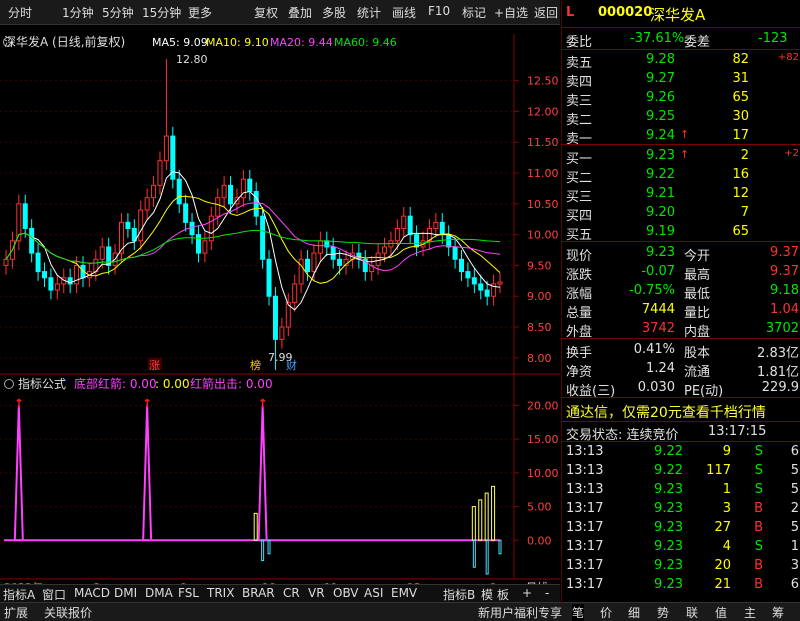 The width and height of the screenshot is (800, 621). I want to click on tab-mo: 模, so click(487, 594).